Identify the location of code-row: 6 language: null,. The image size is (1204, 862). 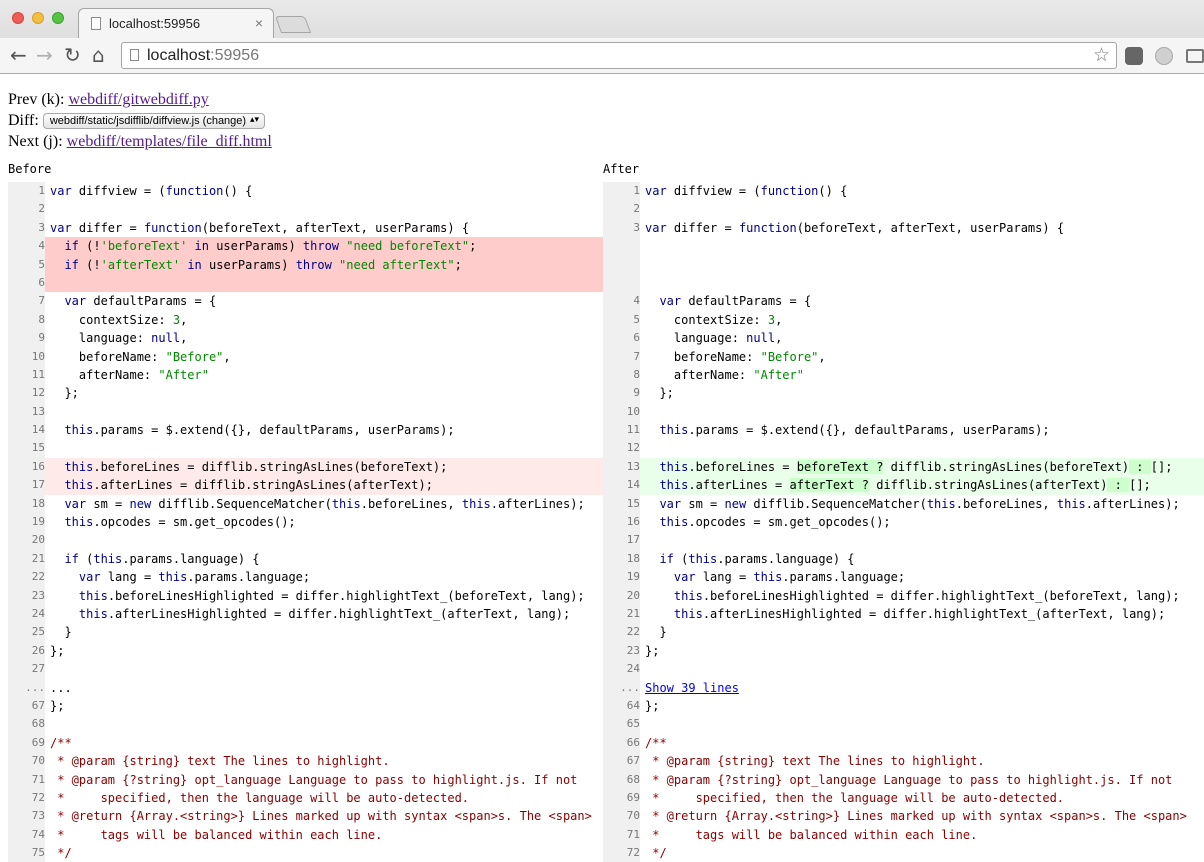
(903, 338).